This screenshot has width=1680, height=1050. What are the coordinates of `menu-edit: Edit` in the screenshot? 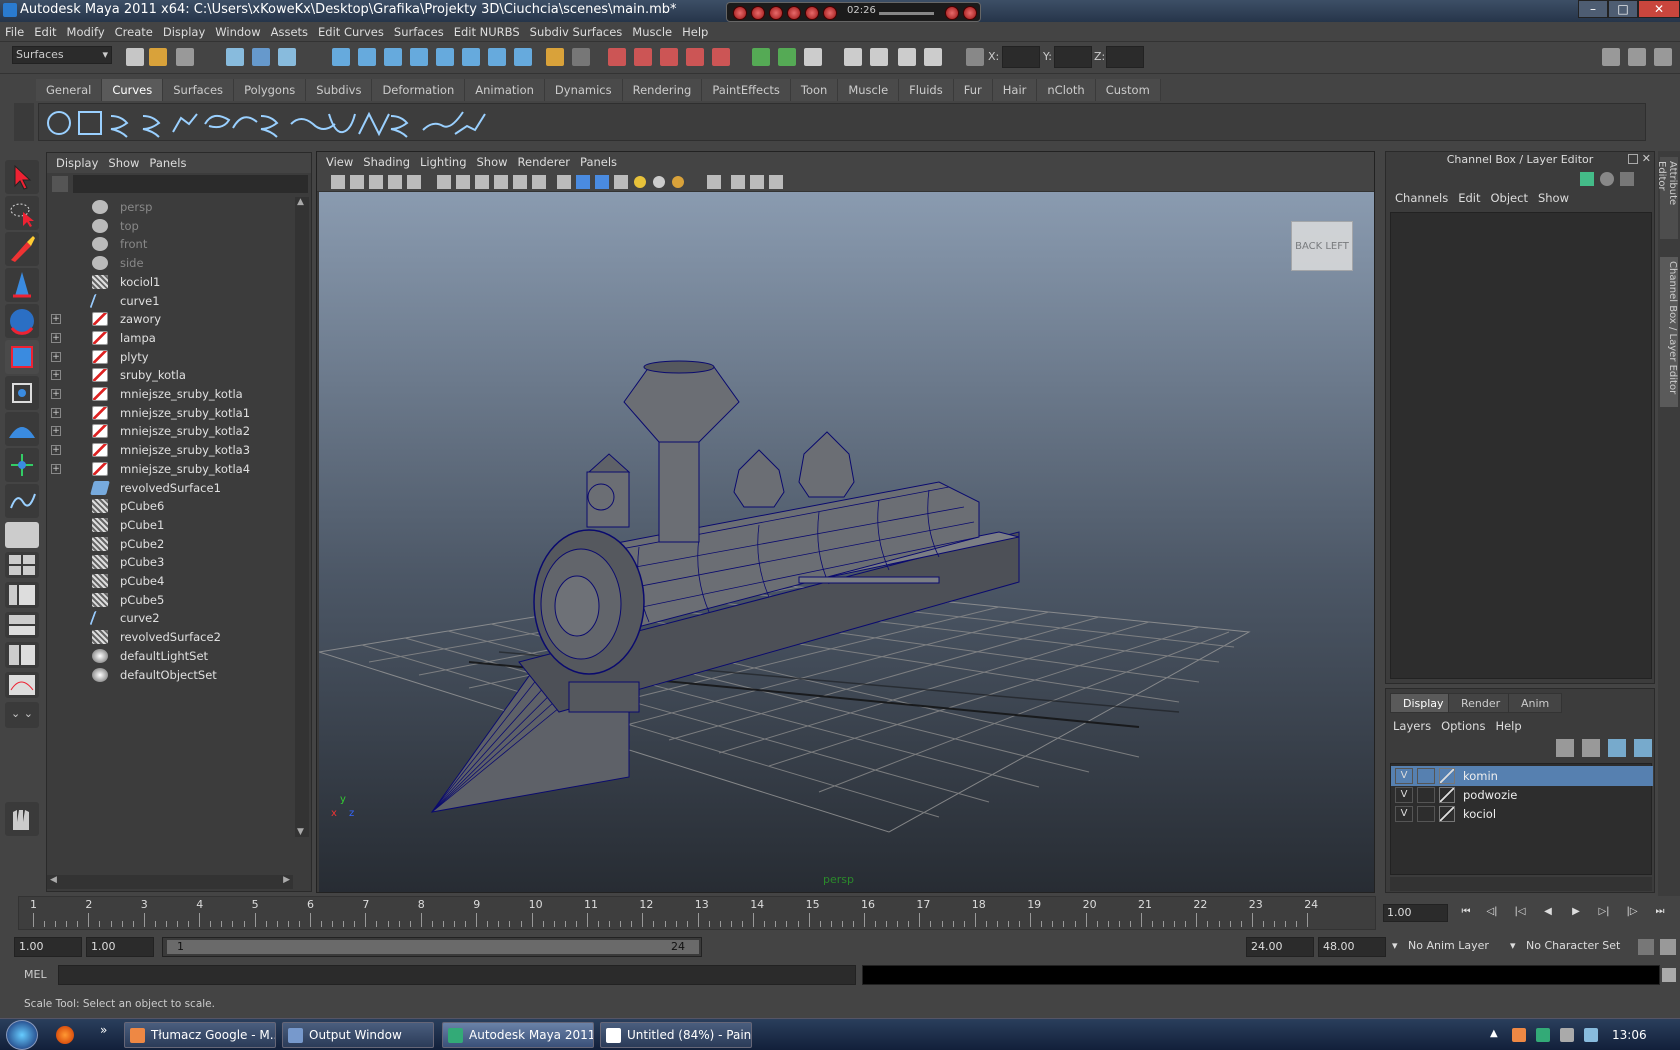 It's located at (45, 32).